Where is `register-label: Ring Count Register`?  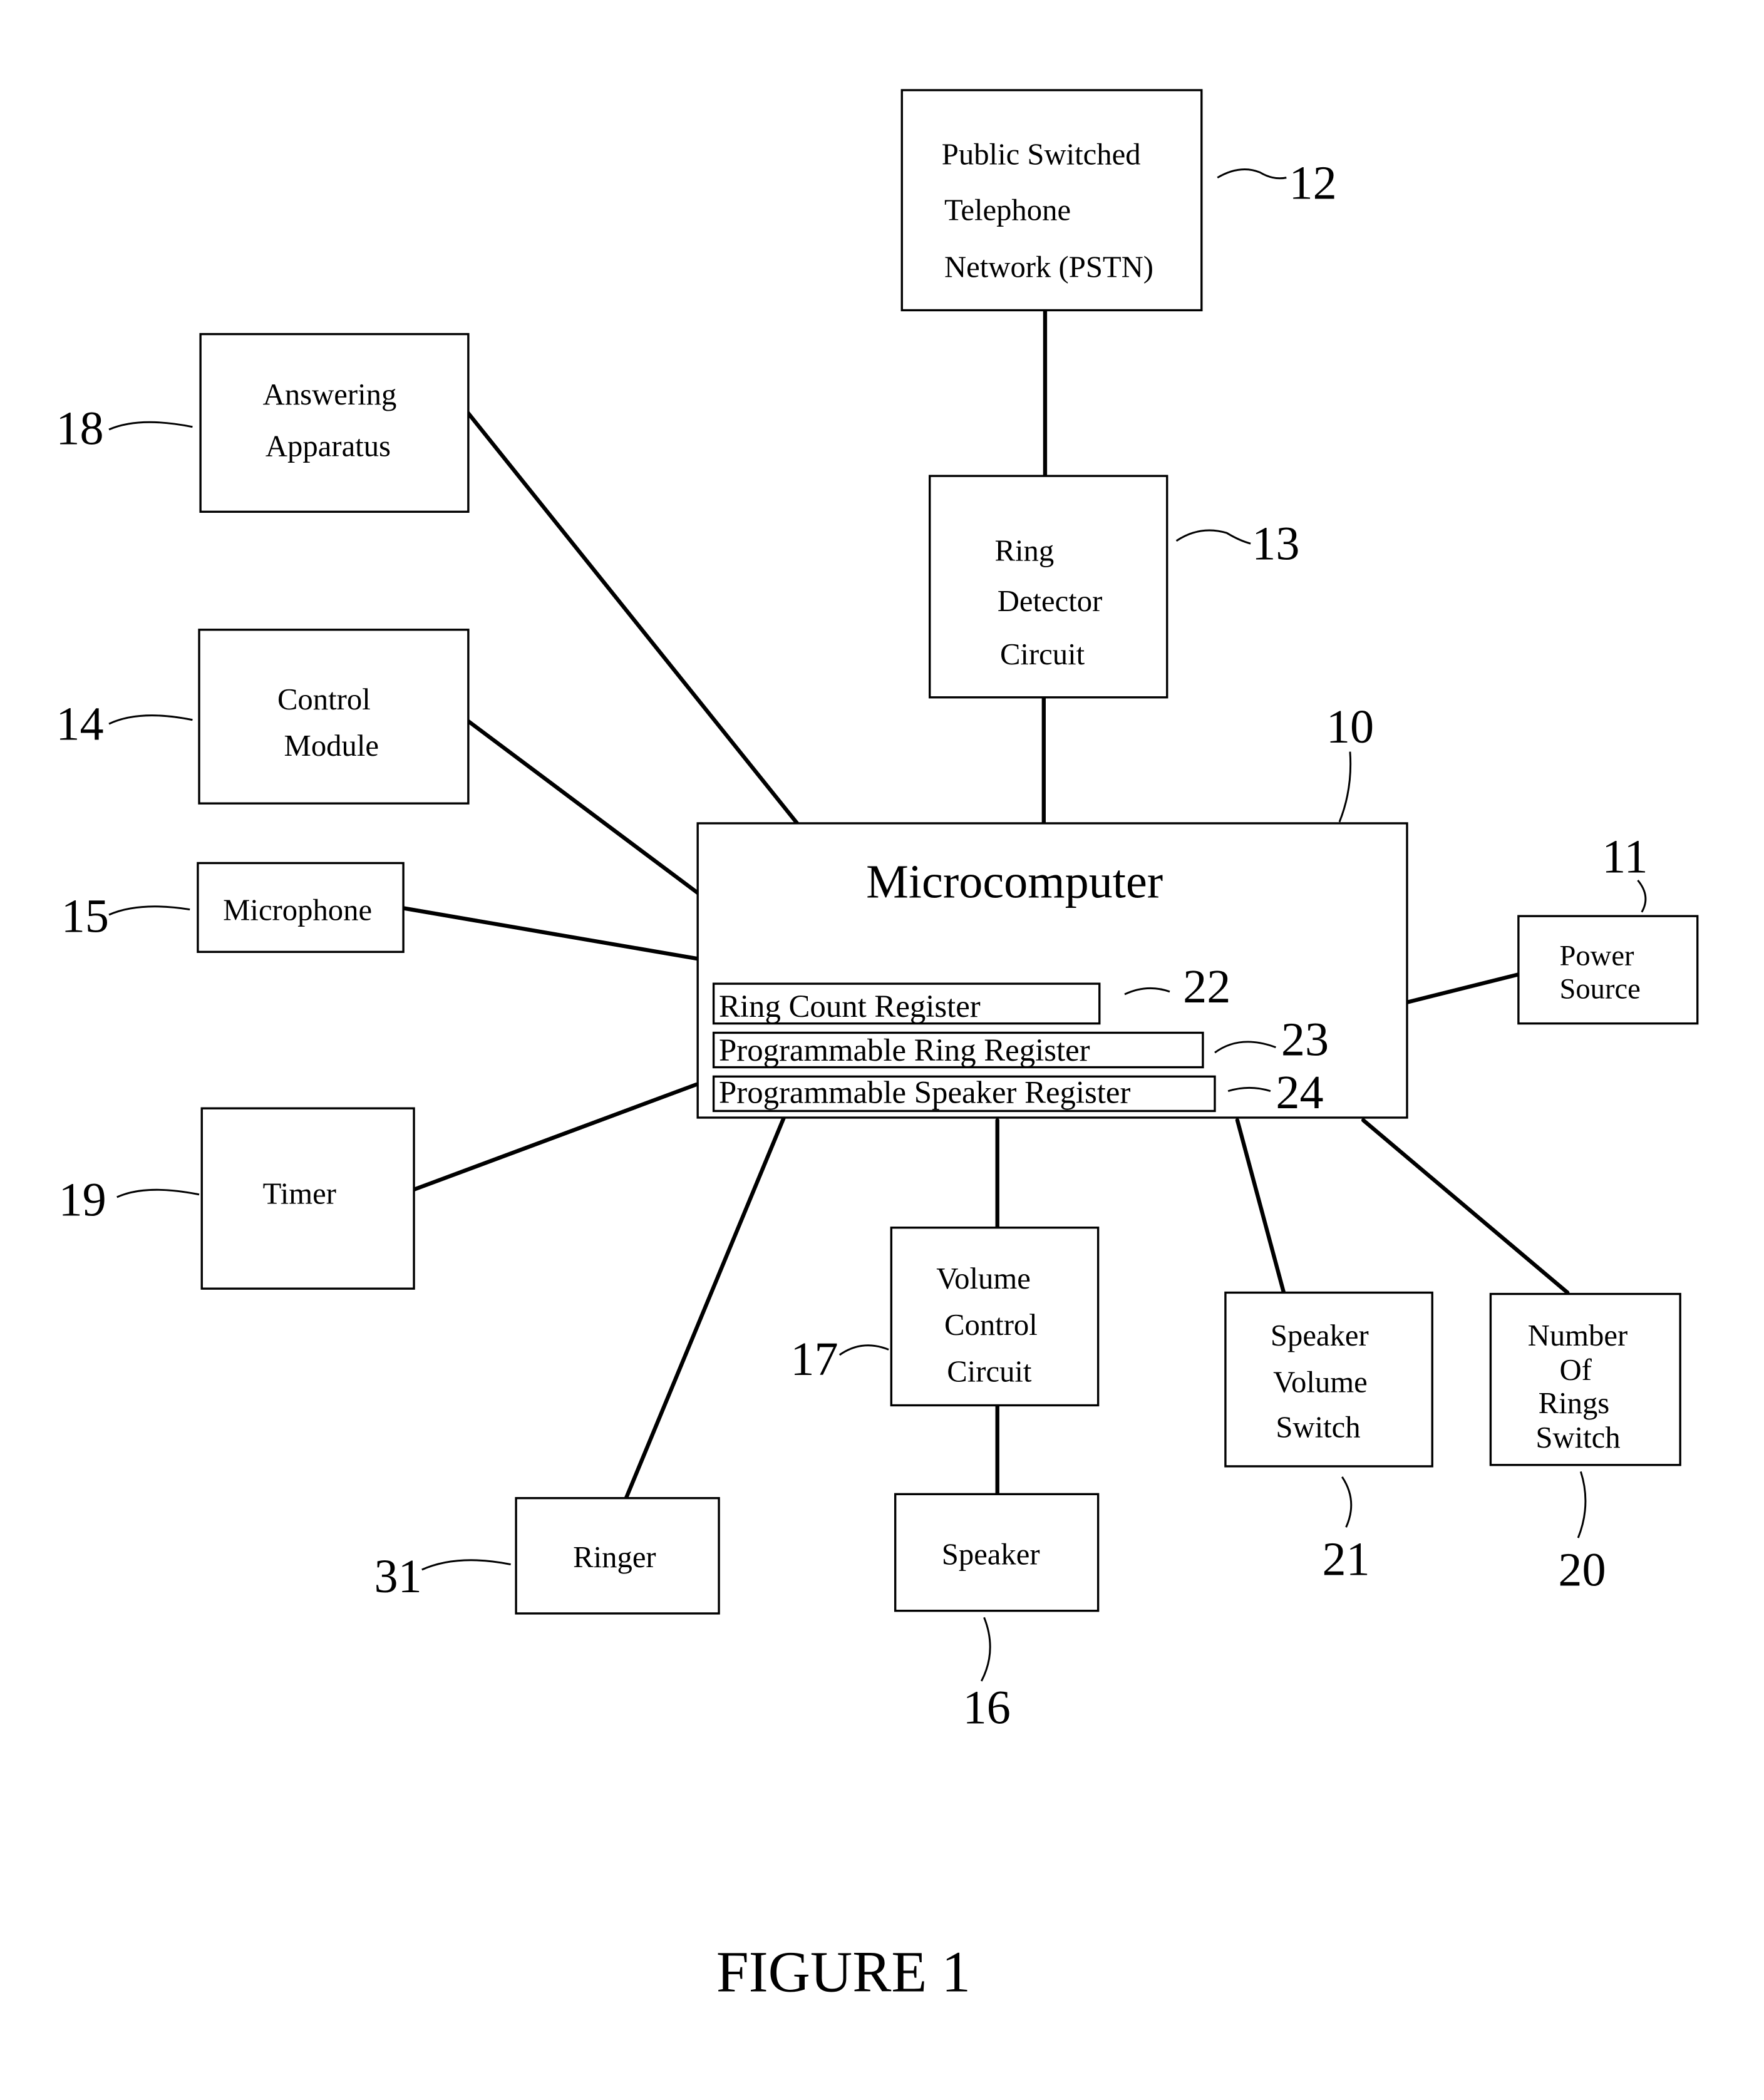 register-label: Ring Count Register is located at coordinates (850, 1006).